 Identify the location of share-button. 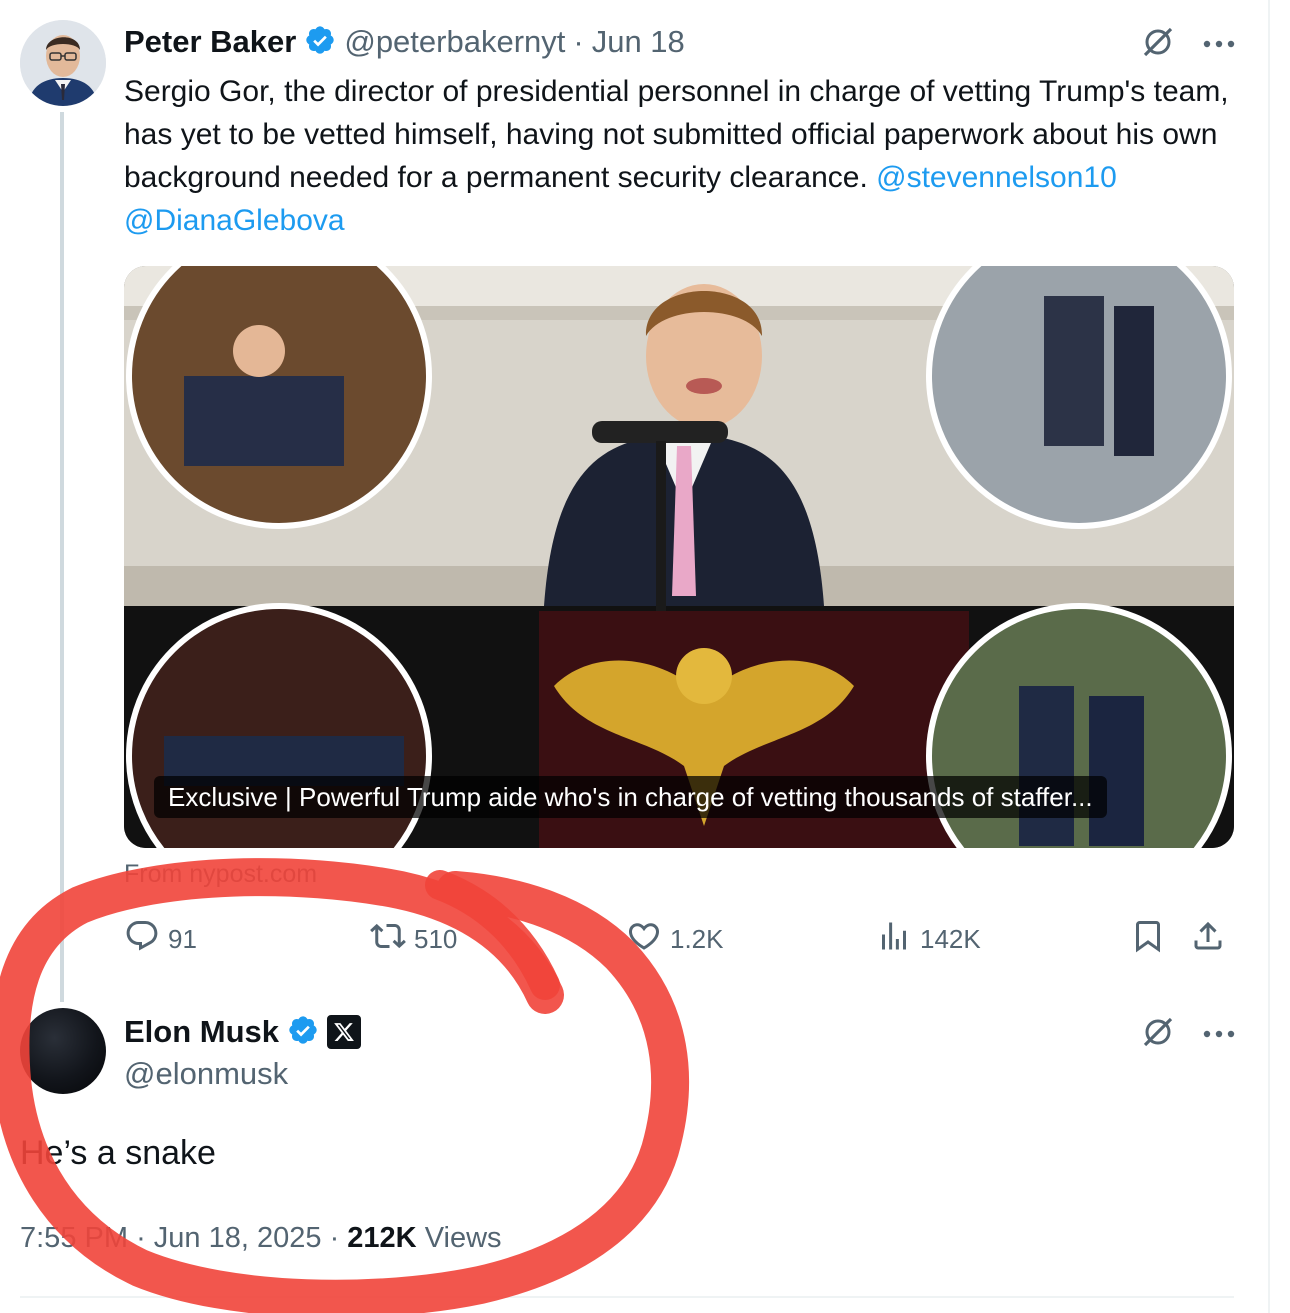
(1208, 939).